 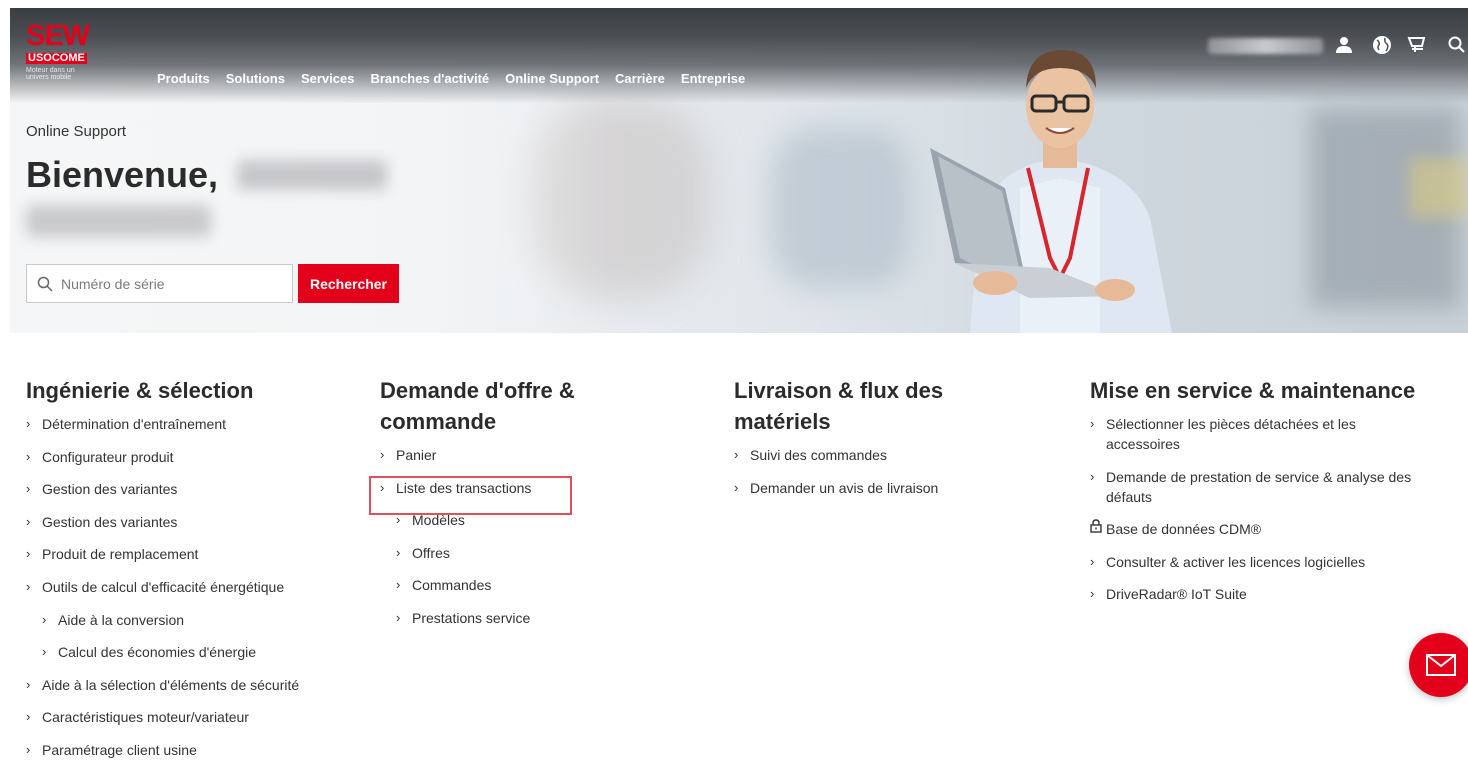 I want to click on column-title: Demande d'offre & commande, so click(x=477, y=406).